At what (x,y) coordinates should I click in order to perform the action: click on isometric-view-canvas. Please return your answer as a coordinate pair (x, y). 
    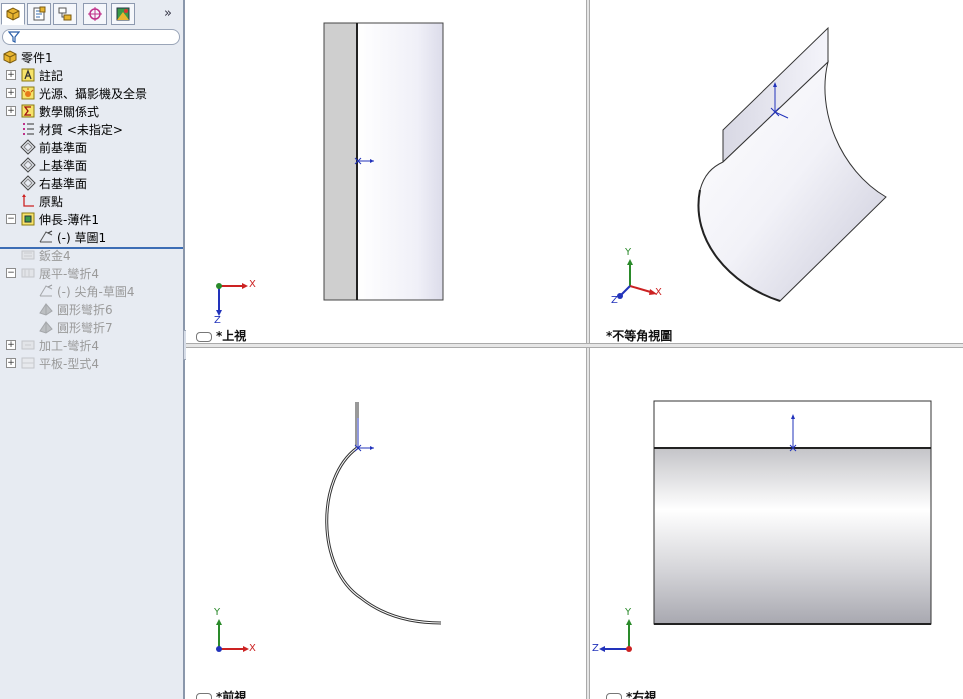
    Looking at the image, I should click on (752, 164).